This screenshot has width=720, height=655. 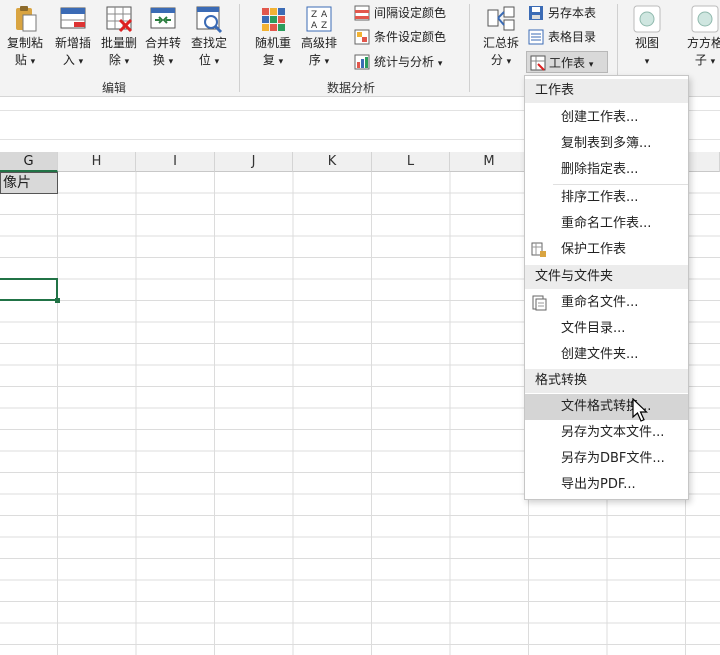 I want to click on copy-paste-button: 复制粘 贴 ▾, so click(x=25, y=37).